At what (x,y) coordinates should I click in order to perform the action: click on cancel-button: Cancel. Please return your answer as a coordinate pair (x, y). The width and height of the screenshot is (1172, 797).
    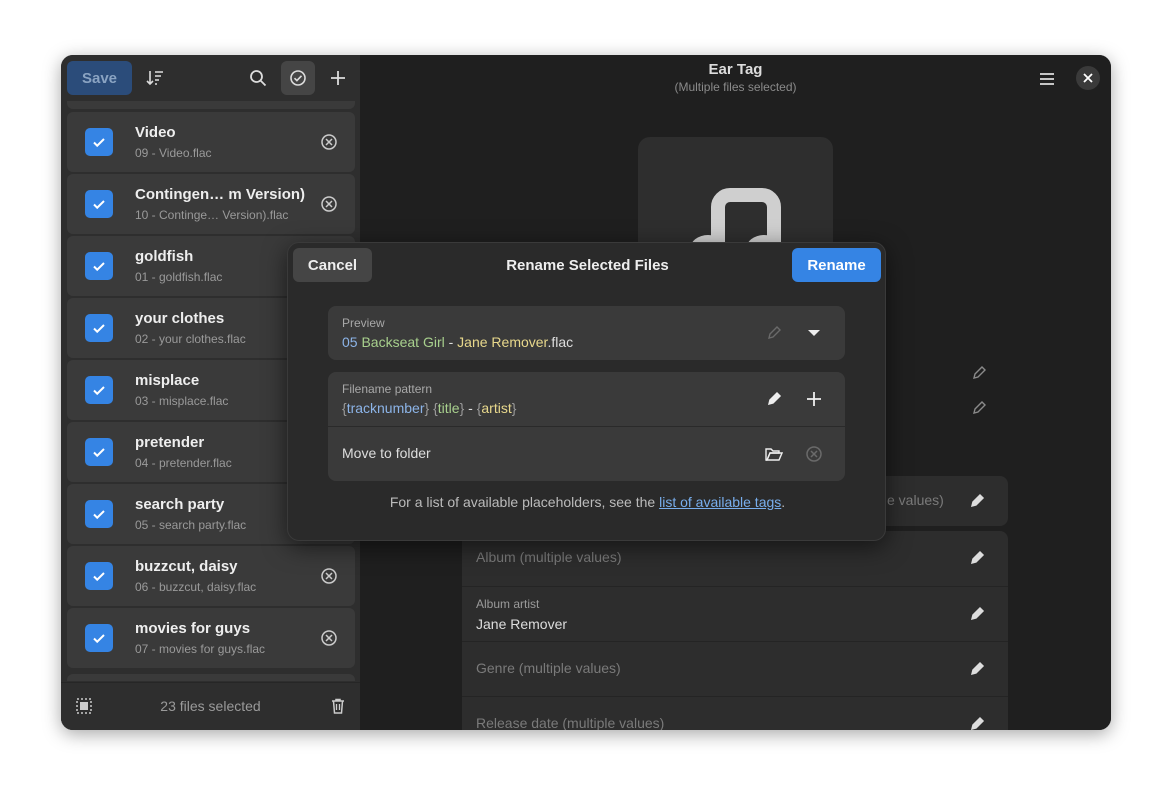
    Looking at the image, I should click on (332, 265).